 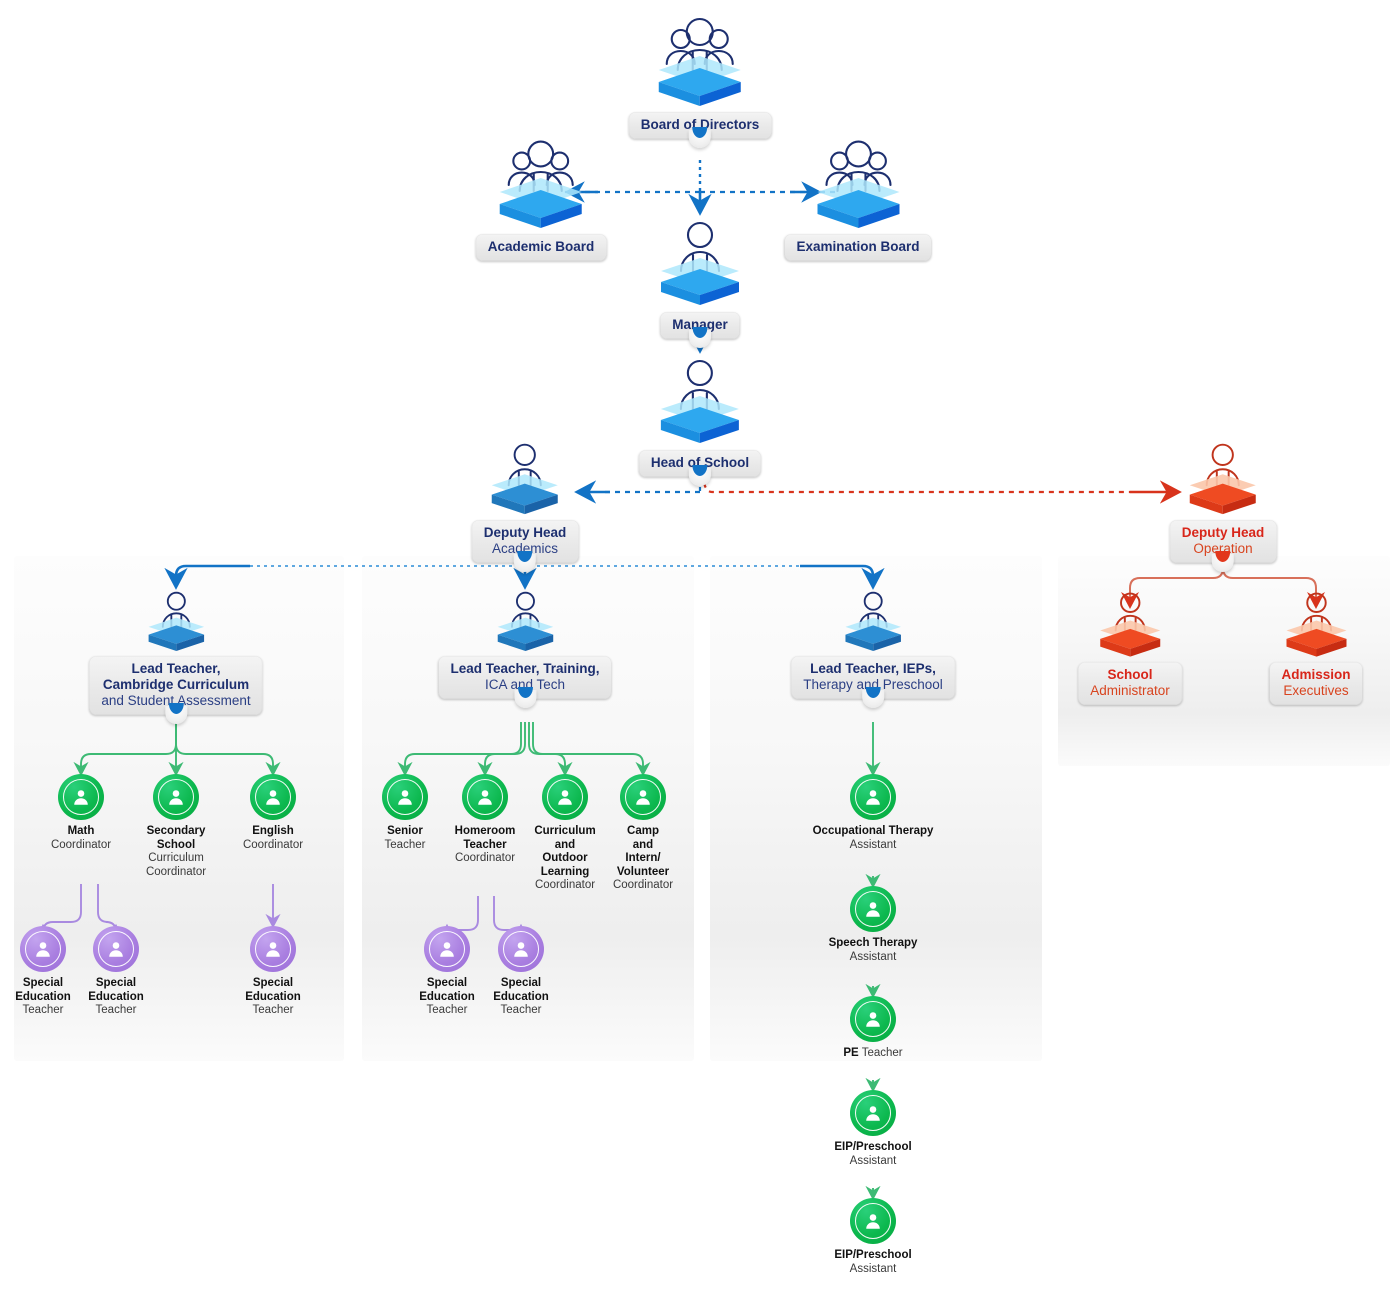 I want to click on coordinator-node: English Coordinator, so click(x=273, y=813).